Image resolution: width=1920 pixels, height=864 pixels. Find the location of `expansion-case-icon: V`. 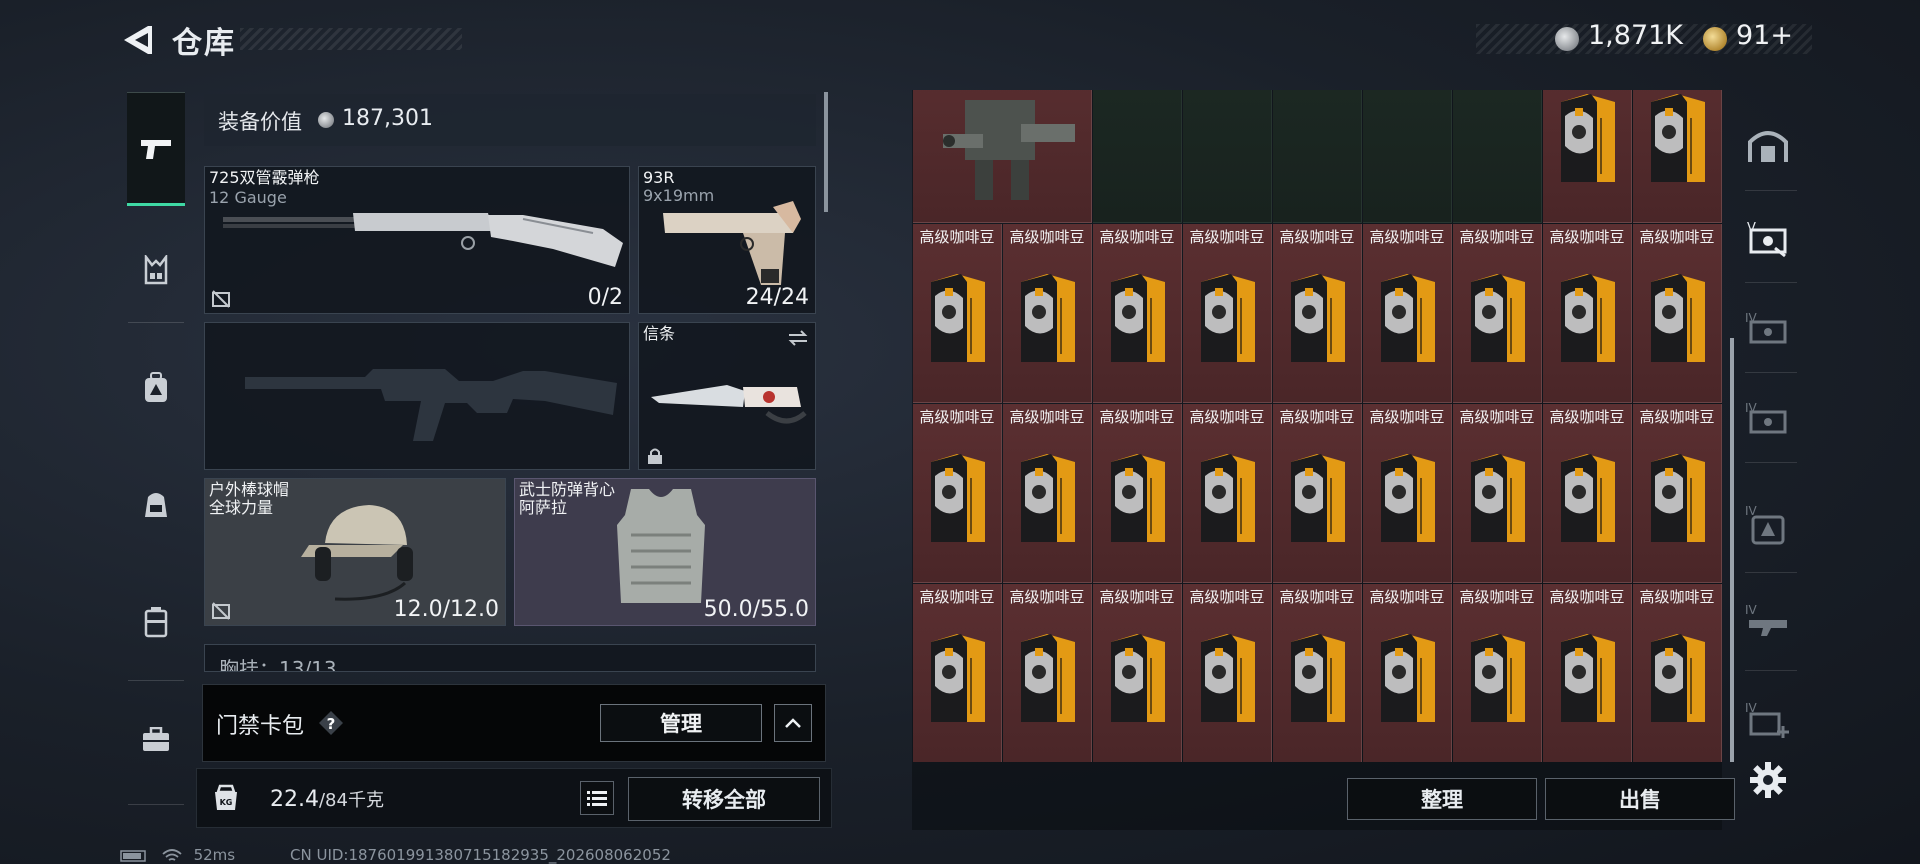

expansion-case-icon: V is located at coordinates (1767, 239).